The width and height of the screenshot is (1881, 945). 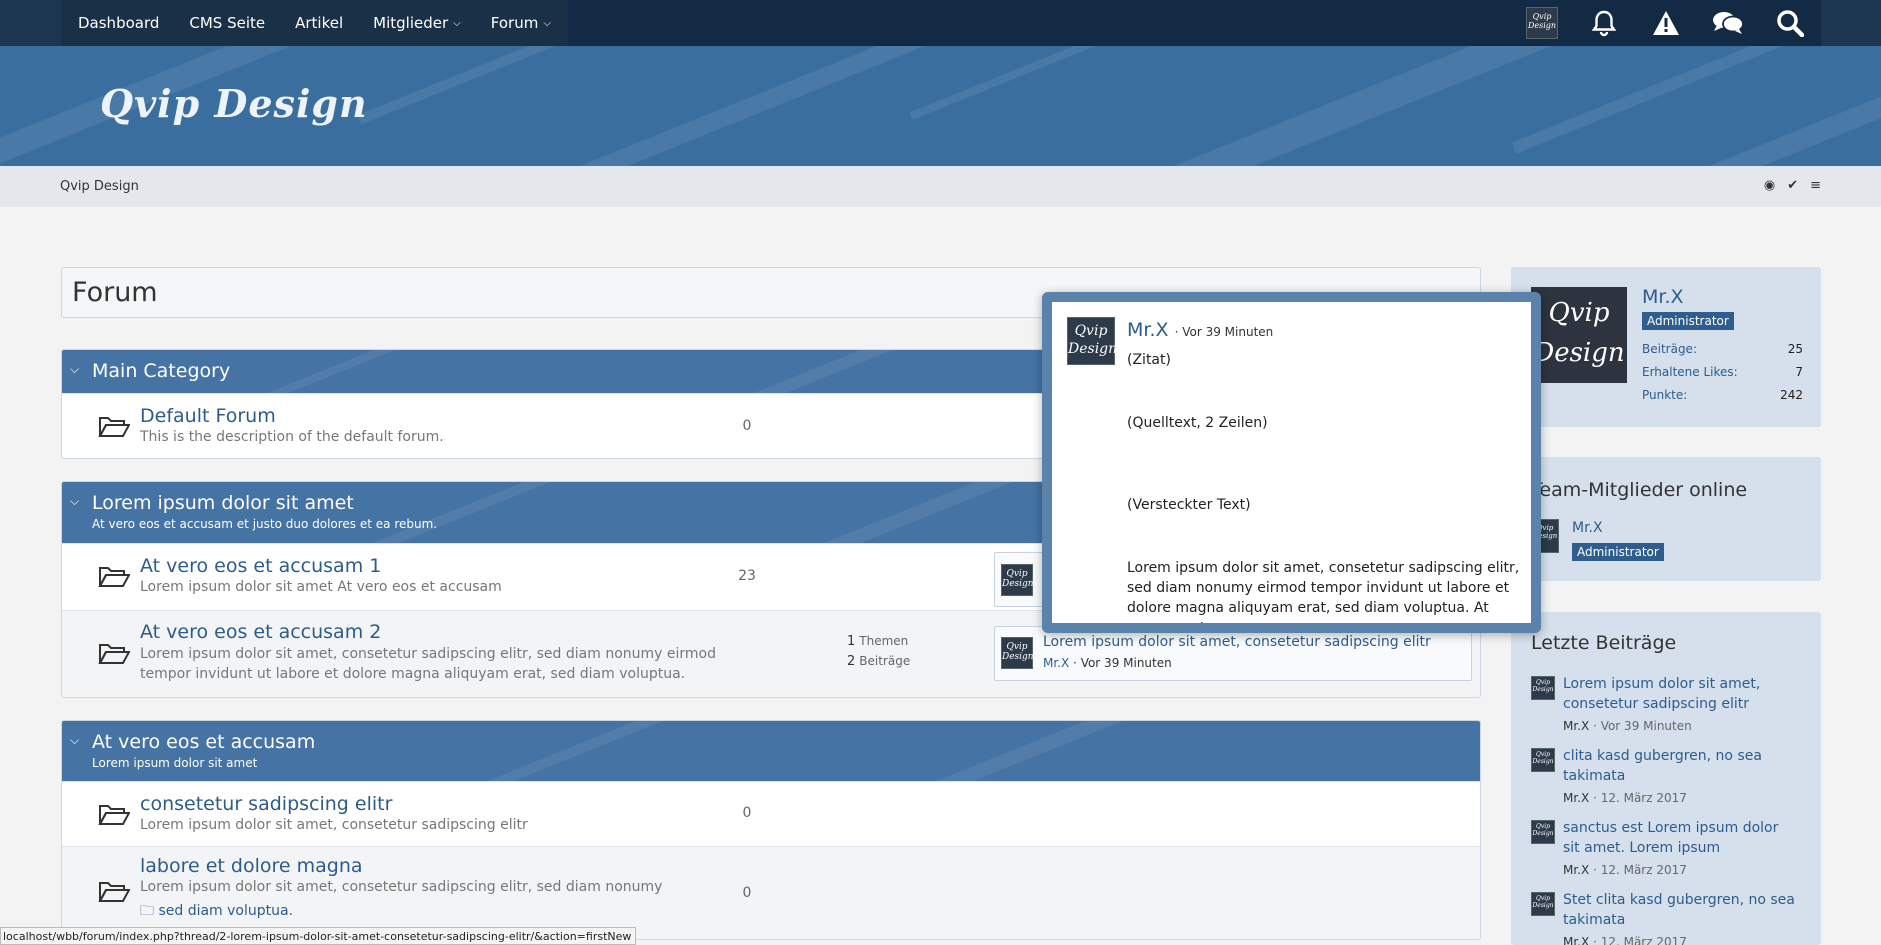 I want to click on search-icon, so click(x=1790, y=23).